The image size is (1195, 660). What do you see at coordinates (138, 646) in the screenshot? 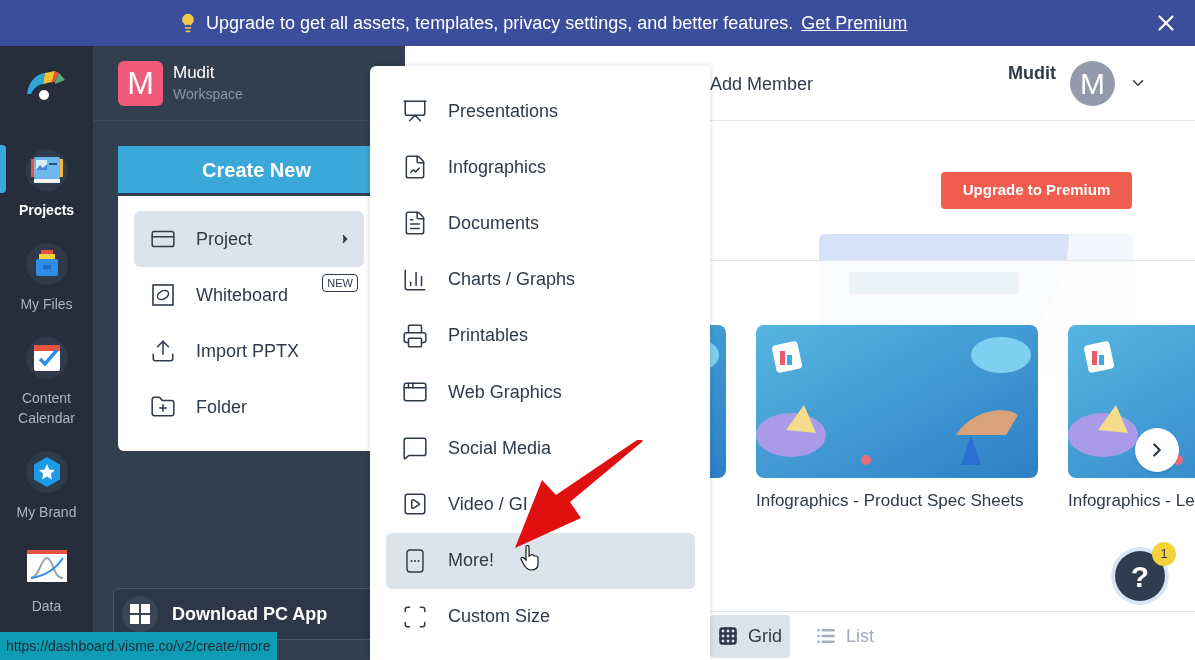
I see `status-url-tooltip: https://dashboard.visme.co/v2/create/more` at bounding box center [138, 646].